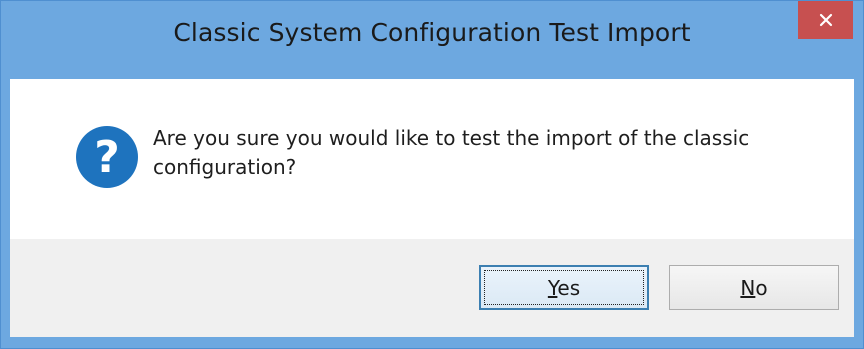  What do you see at coordinates (748, 287) in the screenshot?
I see `no-mnemonic: N` at bounding box center [748, 287].